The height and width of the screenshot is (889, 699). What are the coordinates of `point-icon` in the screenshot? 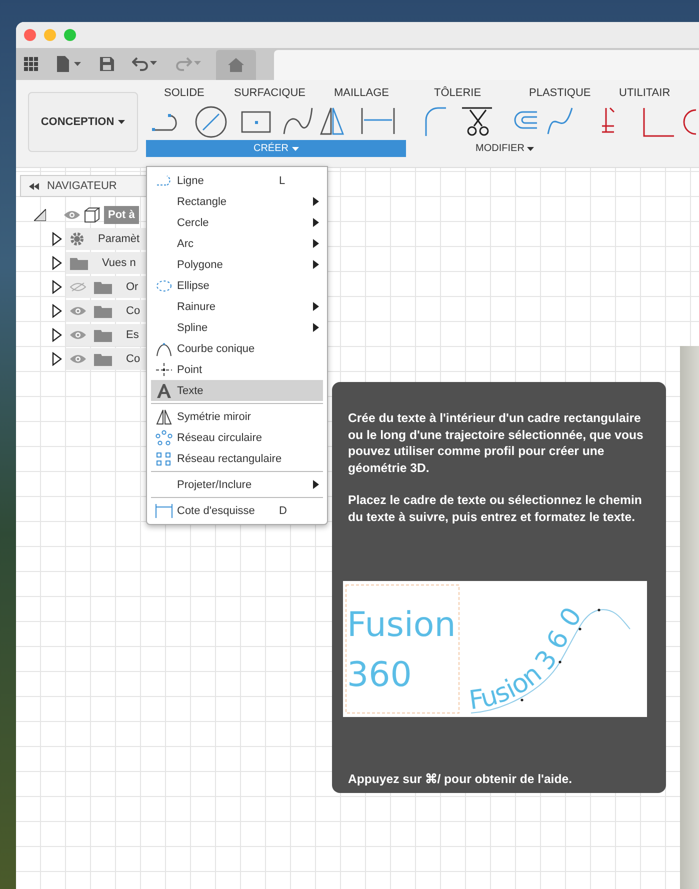 It's located at (164, 370).